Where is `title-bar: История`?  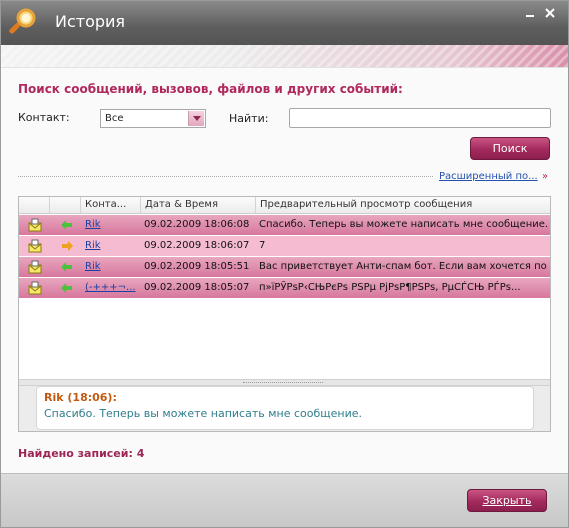
title-bar: История is located at coordinates (284, 23).